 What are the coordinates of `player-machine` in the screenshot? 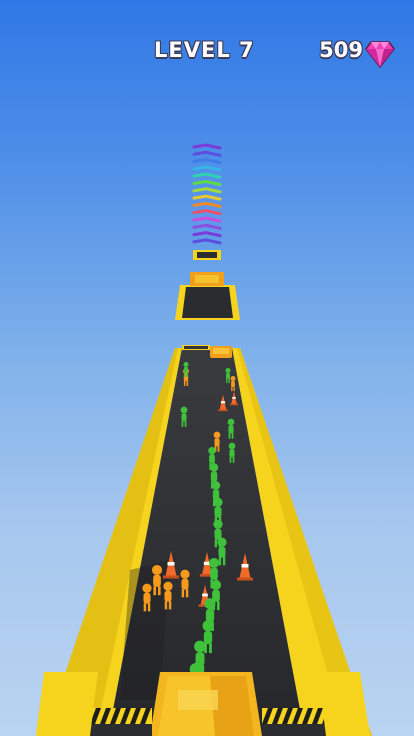 It's located at (206, 704).